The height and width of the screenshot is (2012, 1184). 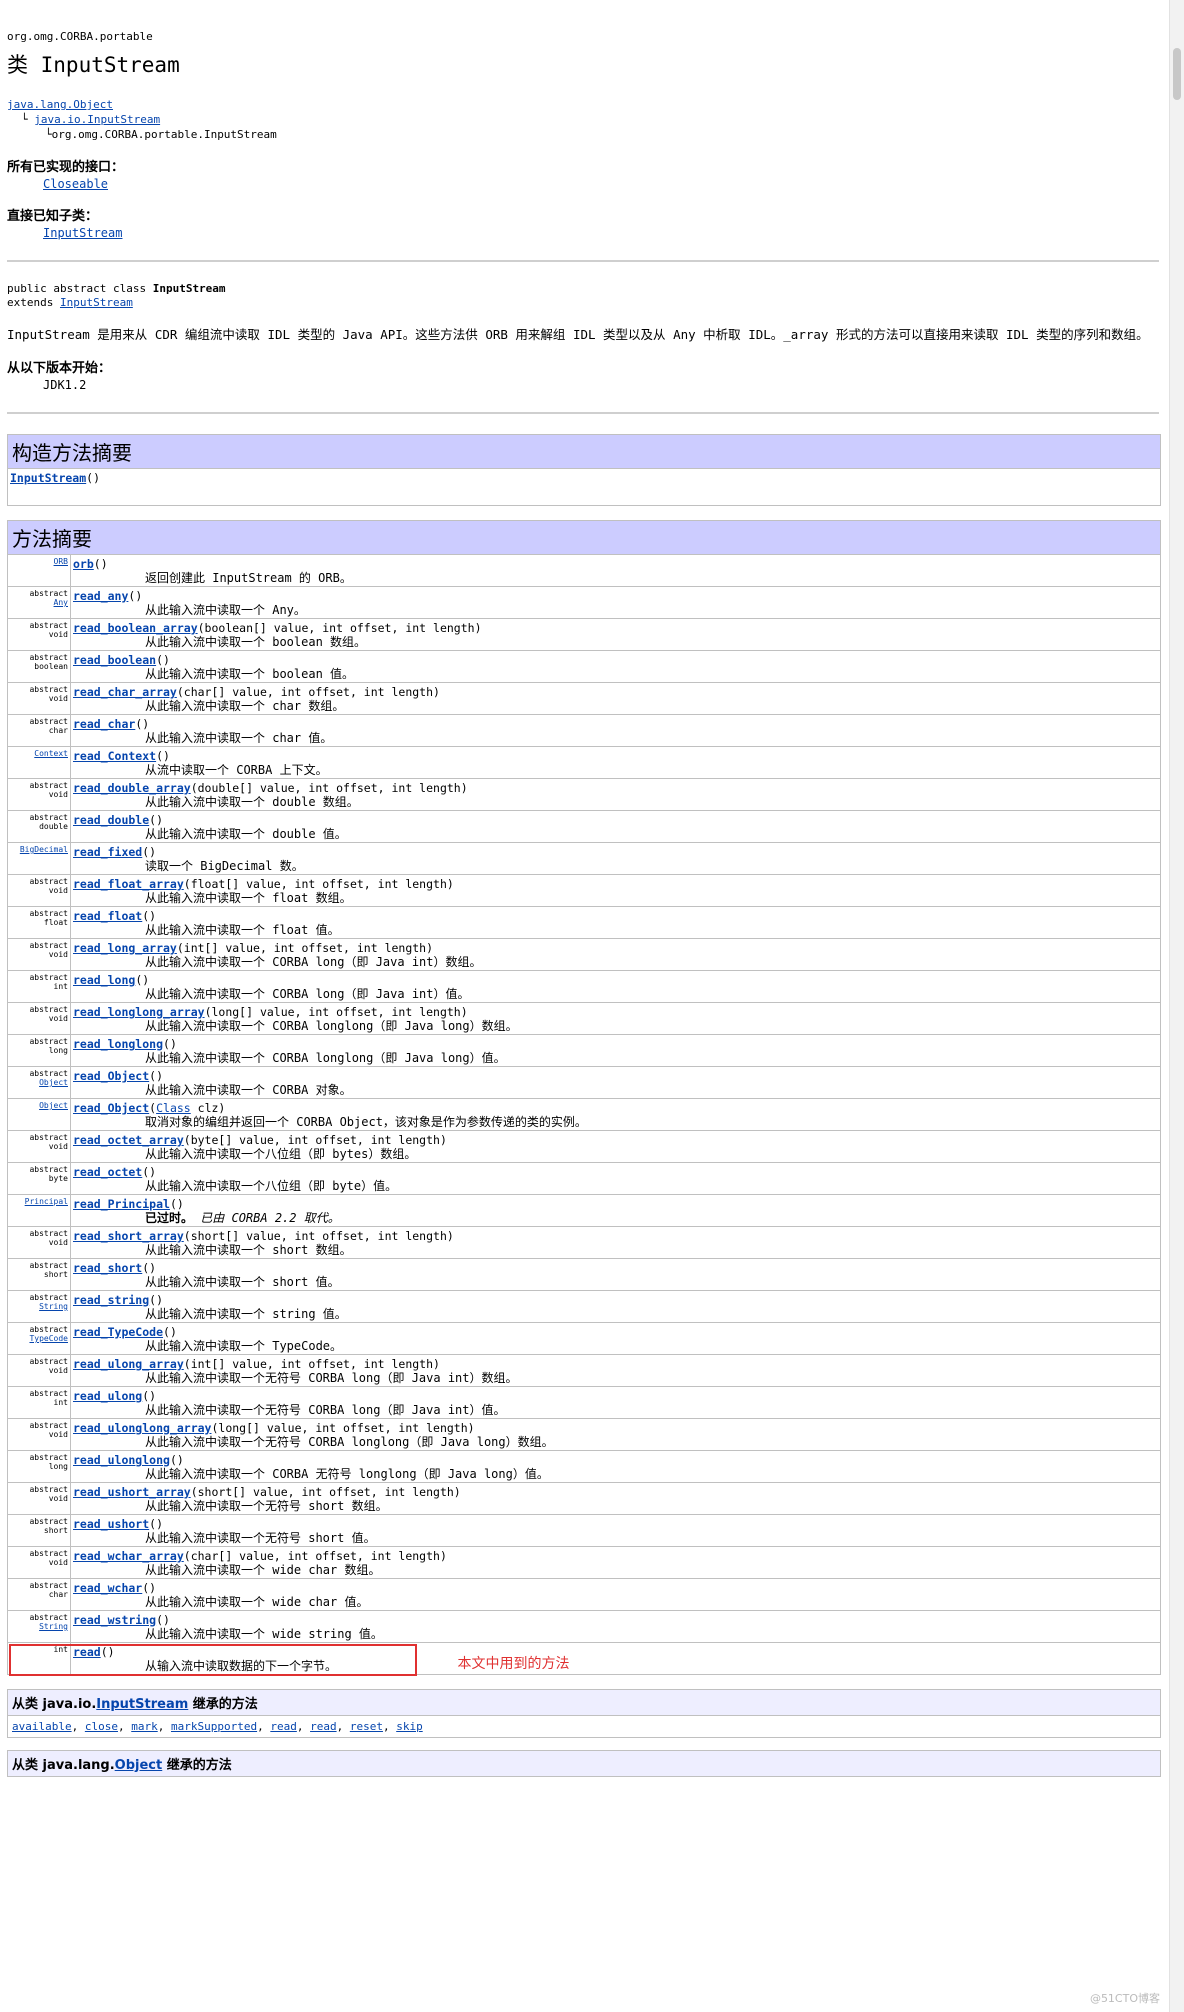 What do you see at coordinates (104, 724) in the screenshot?
I see `method-name-link: read_char` at bounding box center [104, 724].